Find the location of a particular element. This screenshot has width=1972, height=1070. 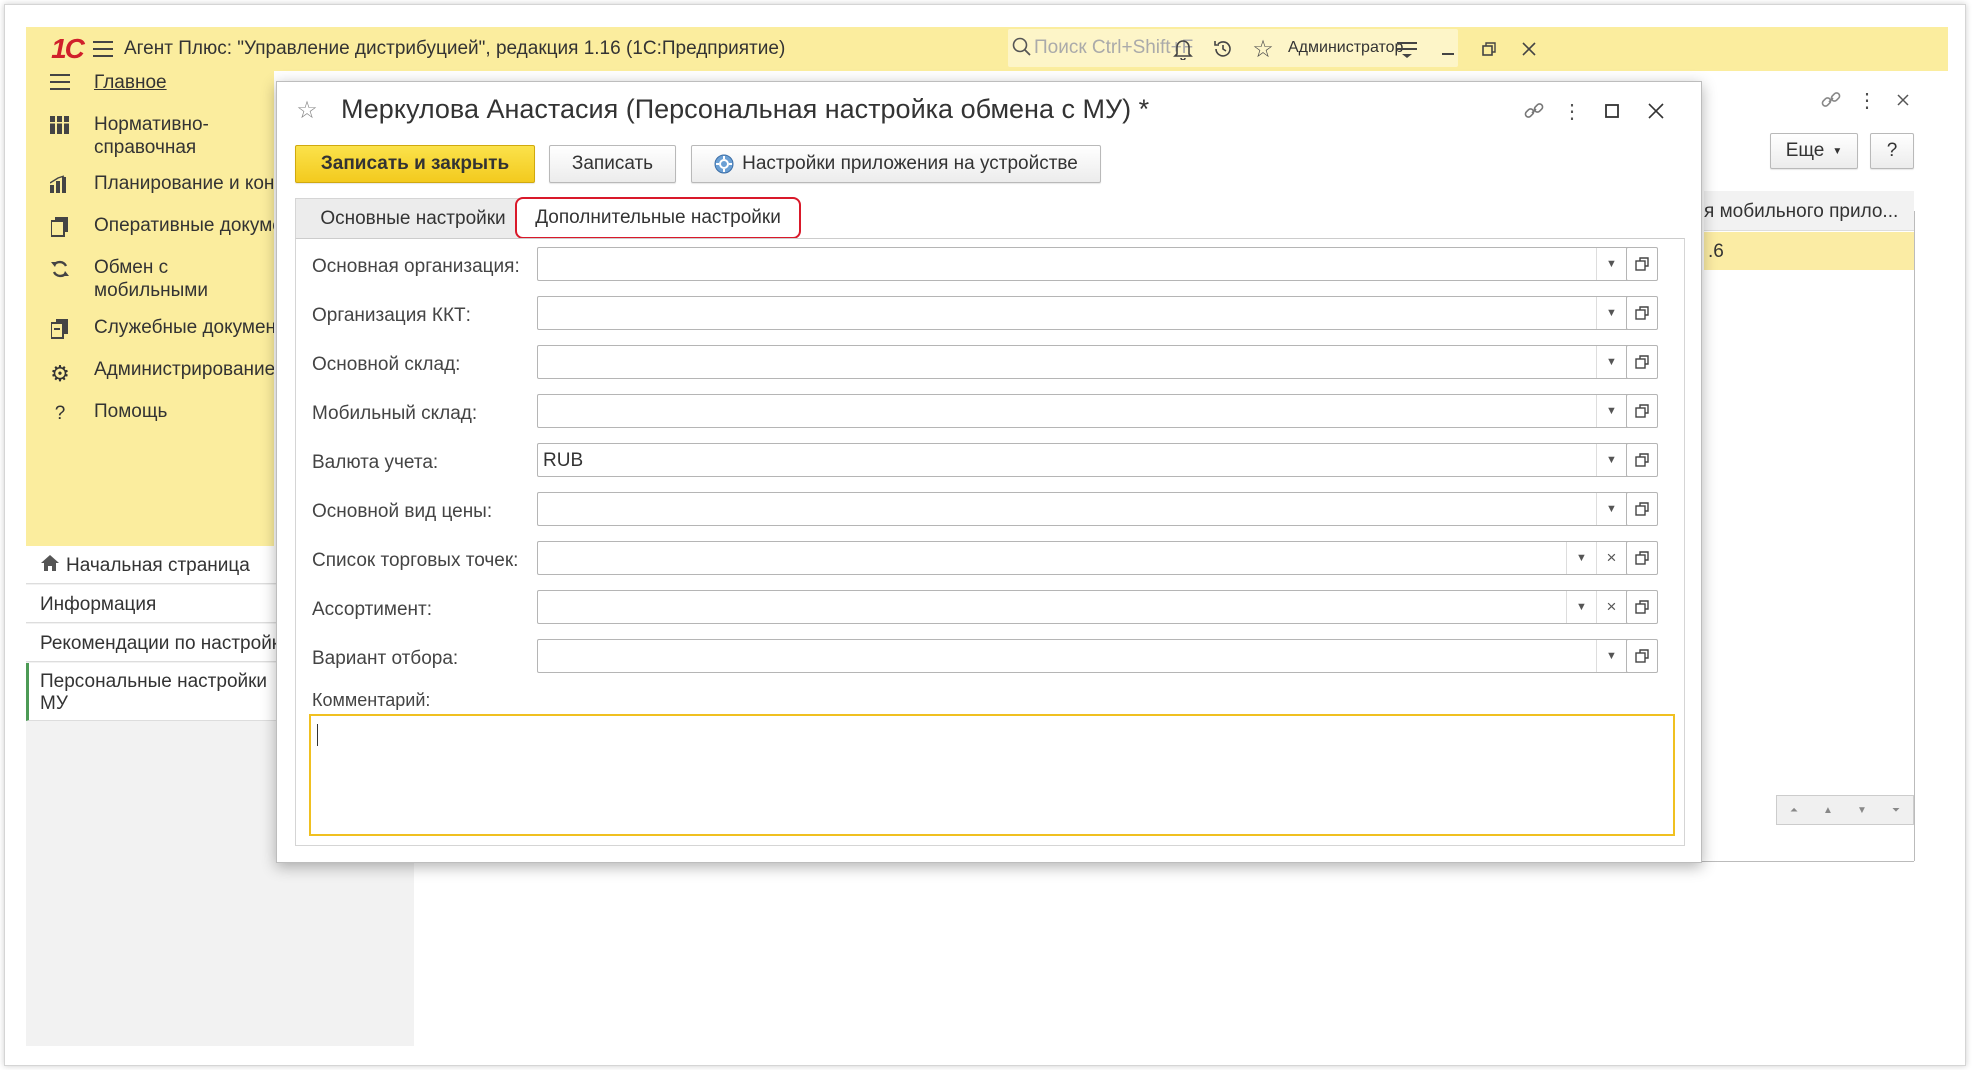

table-border-right is located at coordinates (1914, 536).